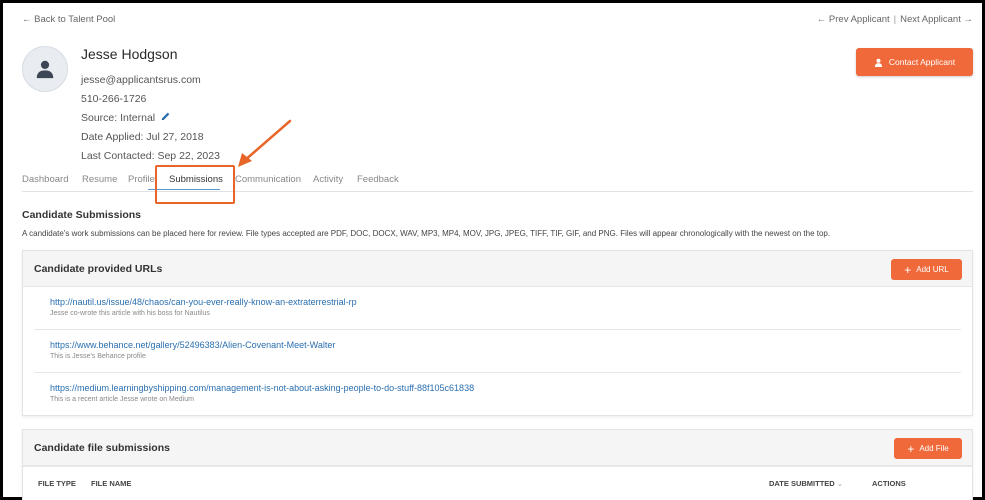  I want to click on column-file-name: FILE NAME, so click(111, 483).